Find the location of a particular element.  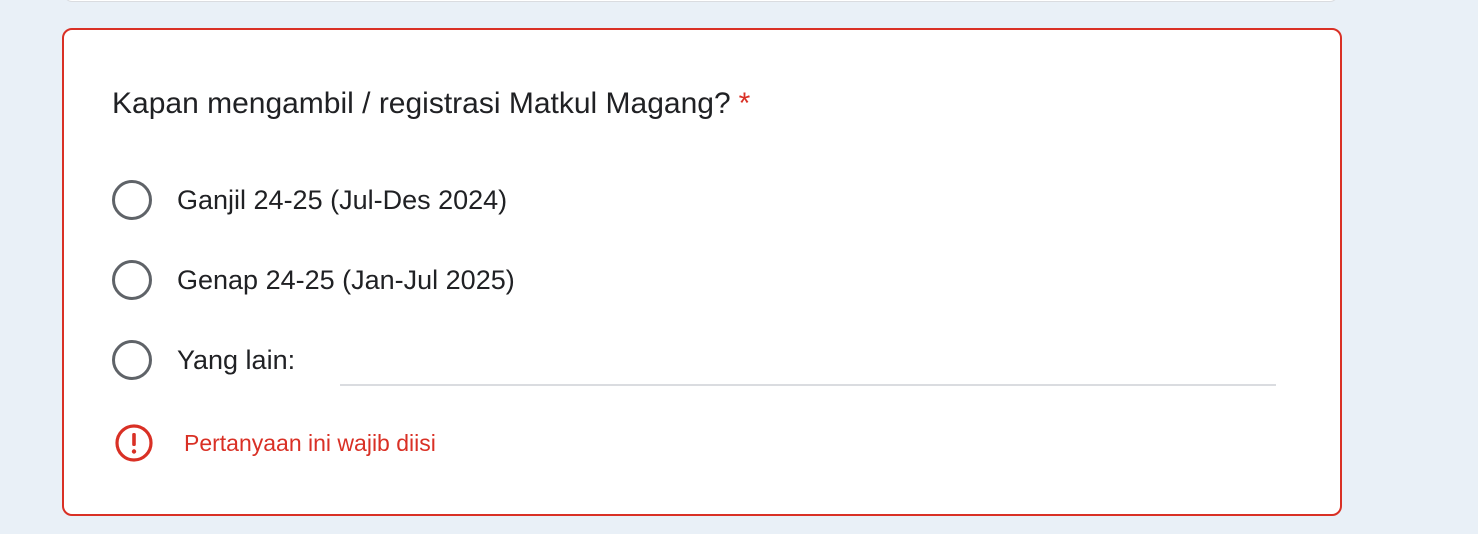

validation-error: Pertanyaan ini wajib diisi is located at coordinates (275, 443).